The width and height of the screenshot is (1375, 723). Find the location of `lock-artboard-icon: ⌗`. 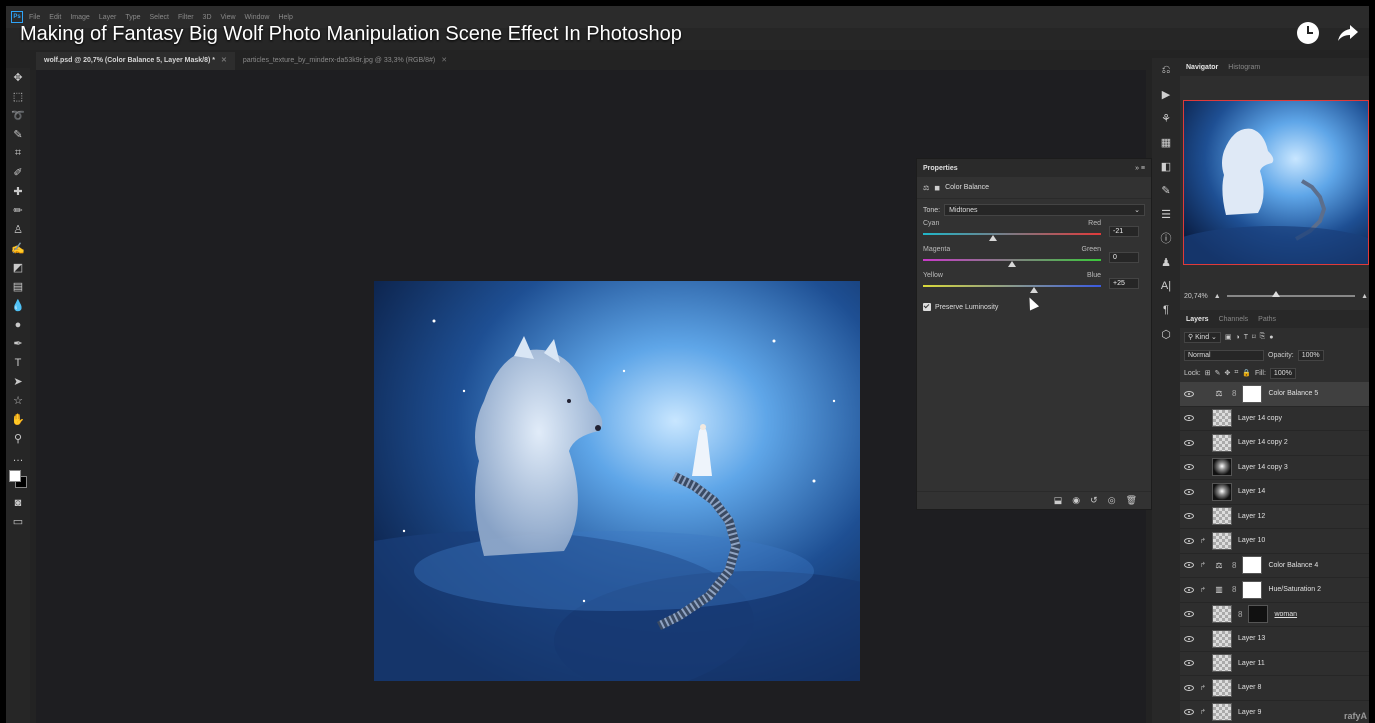

lock-artboard-icon: ⌗ is located at coordinates (1236, 373).